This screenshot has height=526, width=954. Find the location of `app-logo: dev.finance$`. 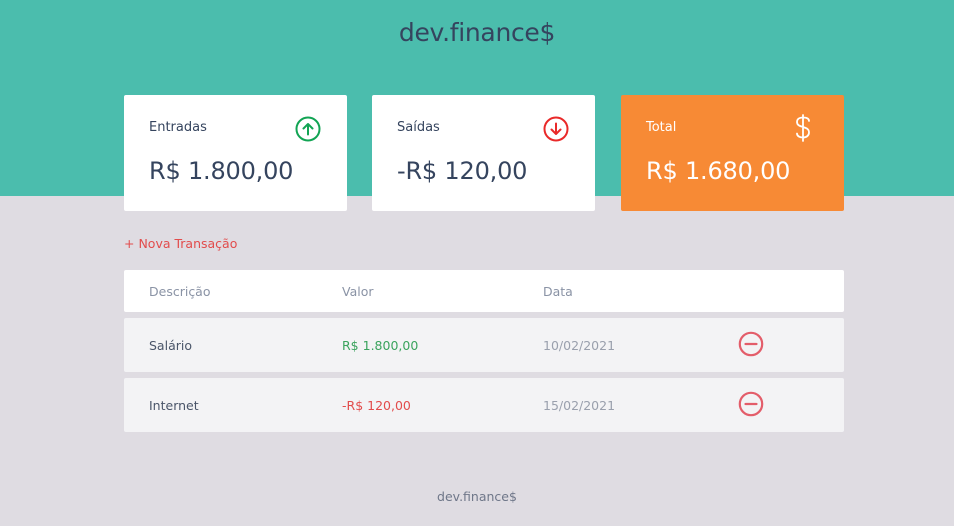

app-logo: dev.finance$ is located at coordinates (477, 32).